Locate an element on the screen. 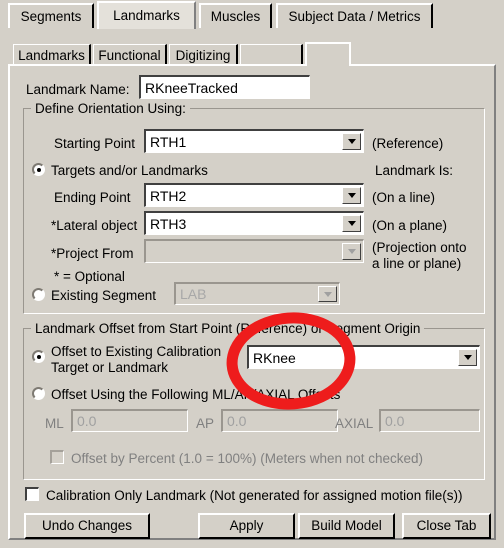 This screenshot has width=504, height=548. close-tab-button: Close Tab is located at coordinates (446, 526).